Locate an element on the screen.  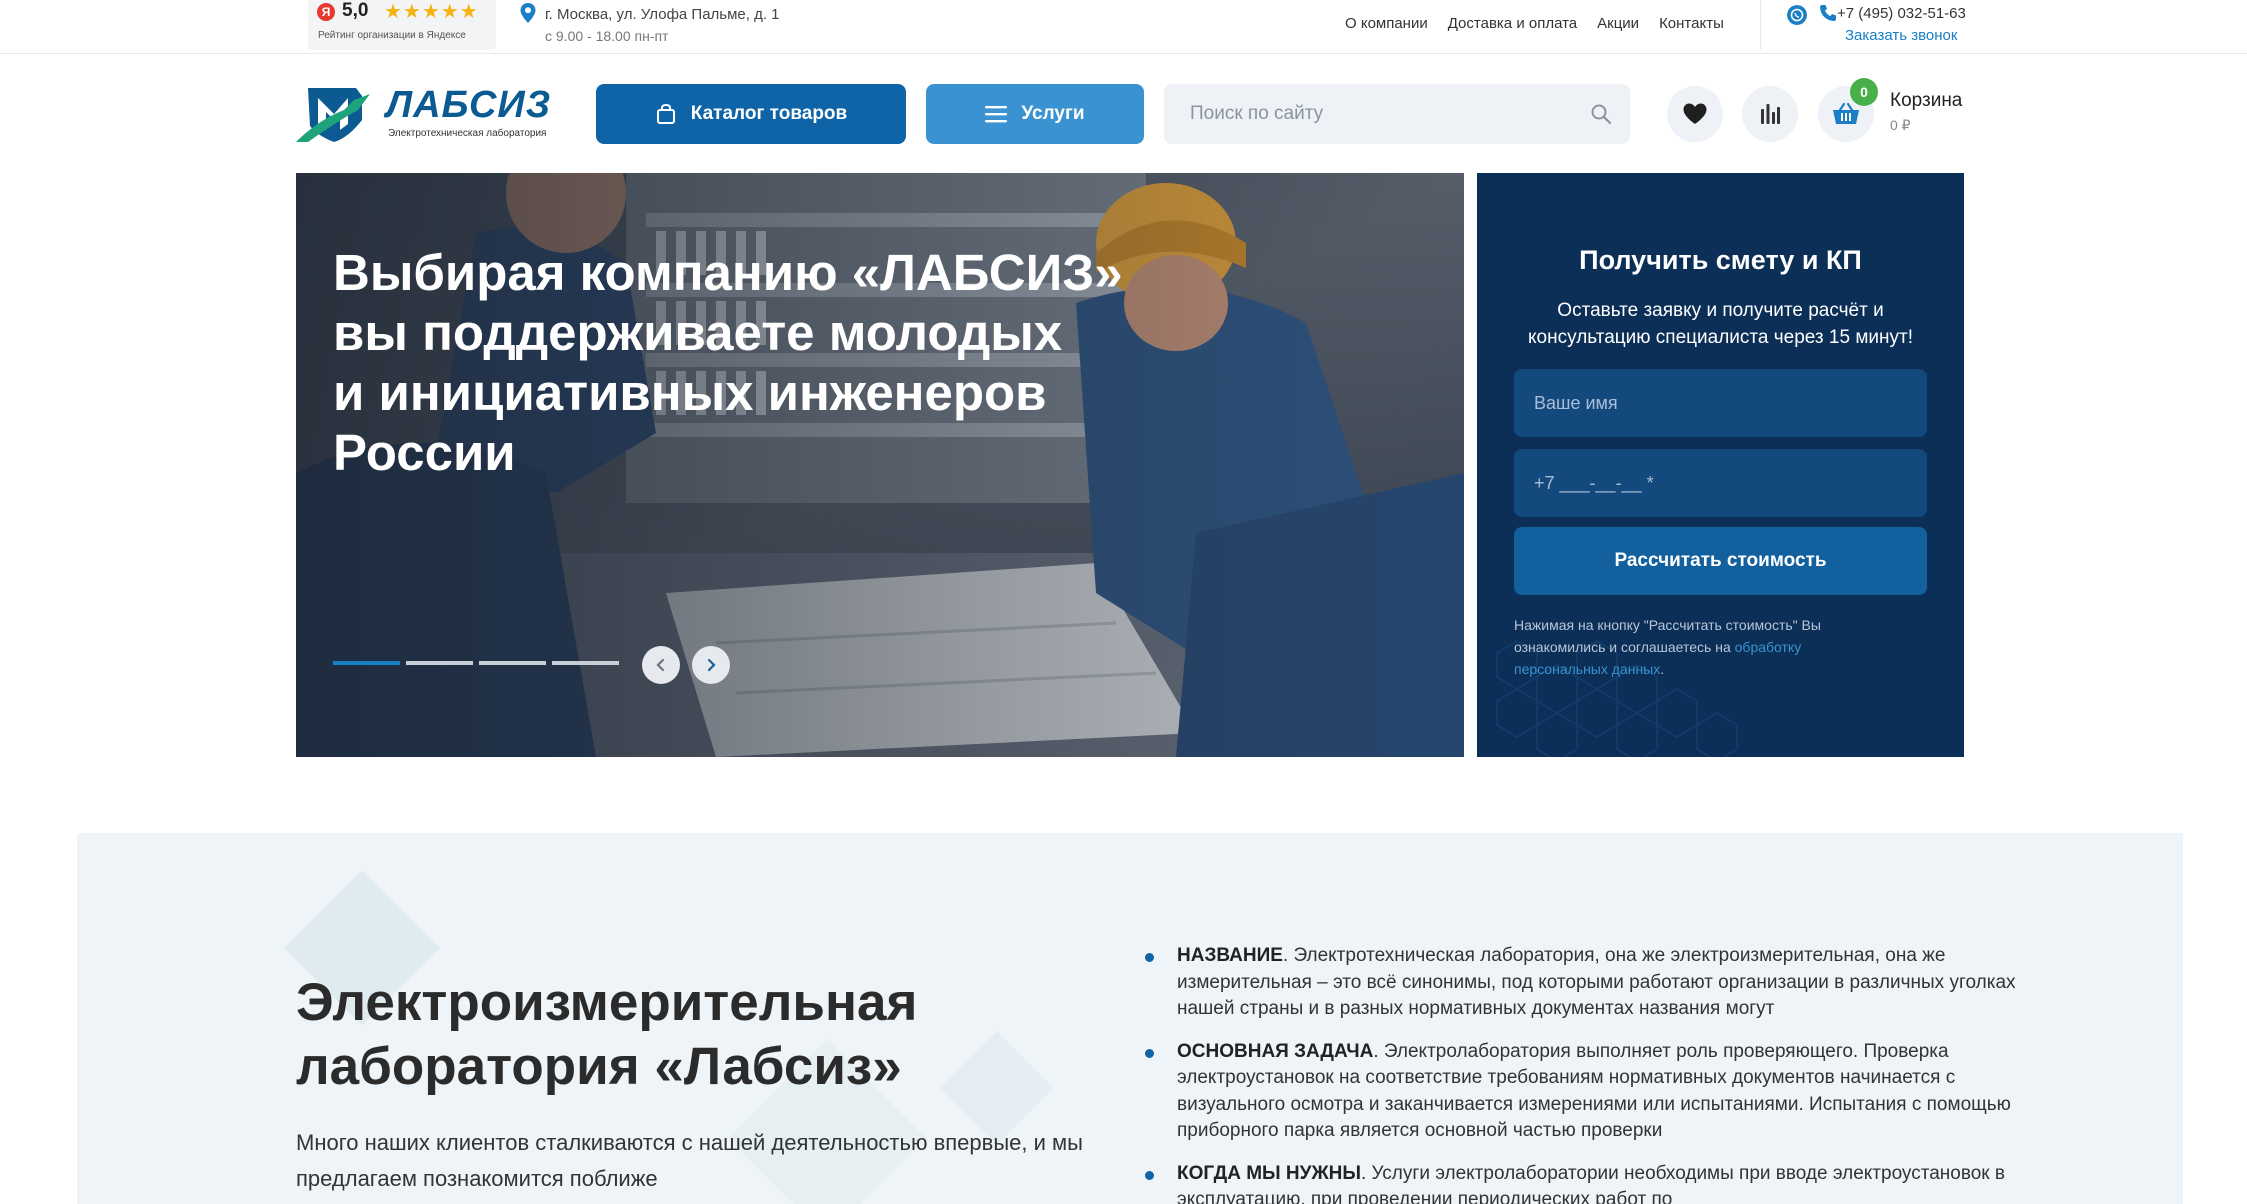
services-button-label: Услуги is located at coordinates (1053, 113).